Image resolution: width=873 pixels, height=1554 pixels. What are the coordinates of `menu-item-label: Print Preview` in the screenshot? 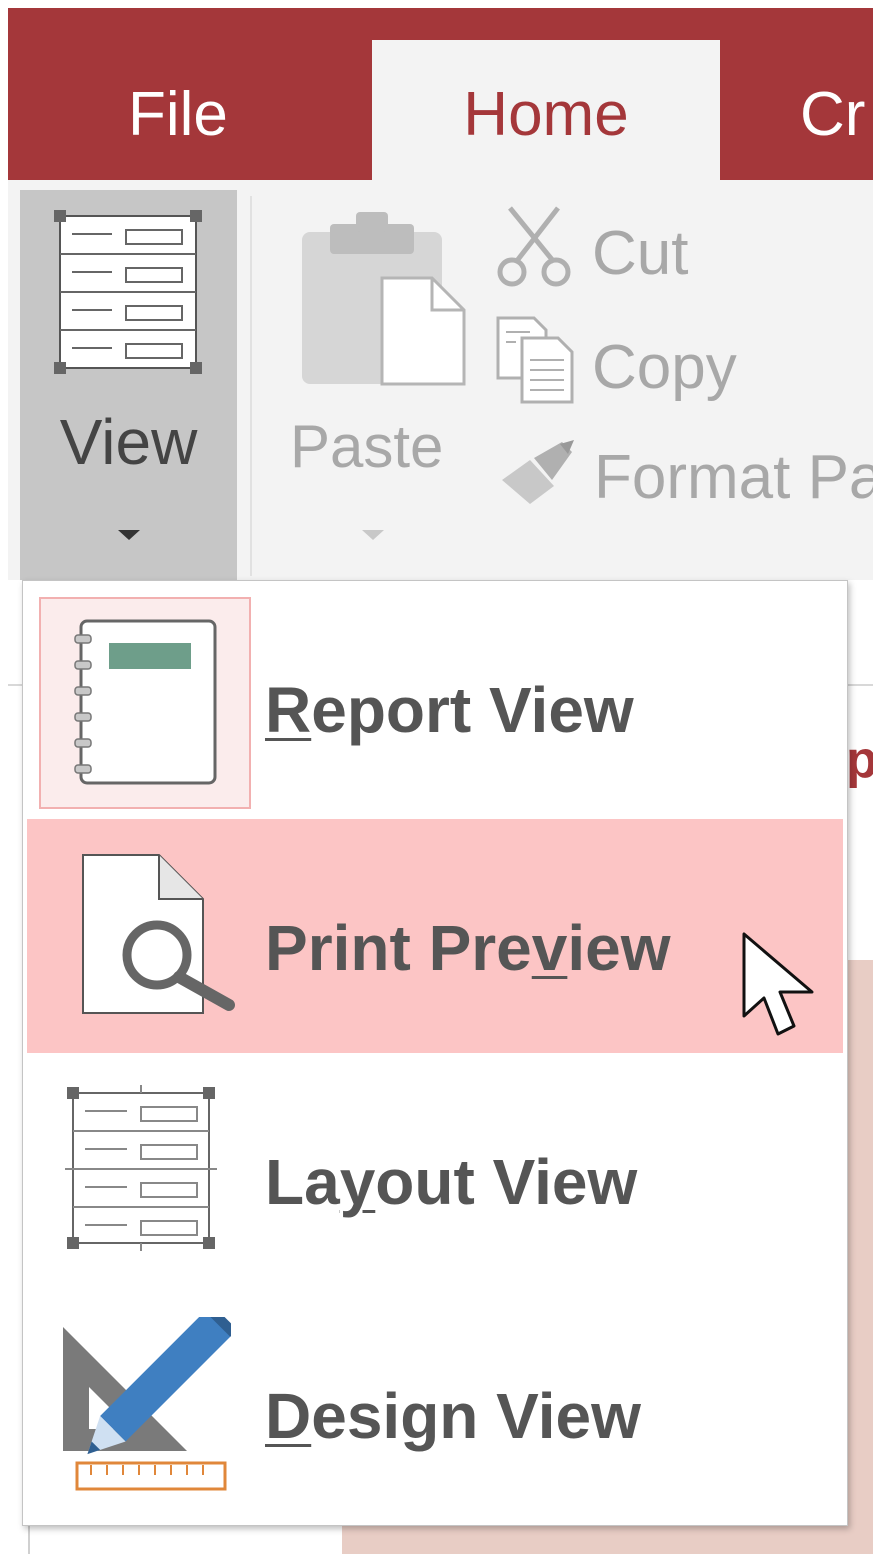 It's located at (468, 948).